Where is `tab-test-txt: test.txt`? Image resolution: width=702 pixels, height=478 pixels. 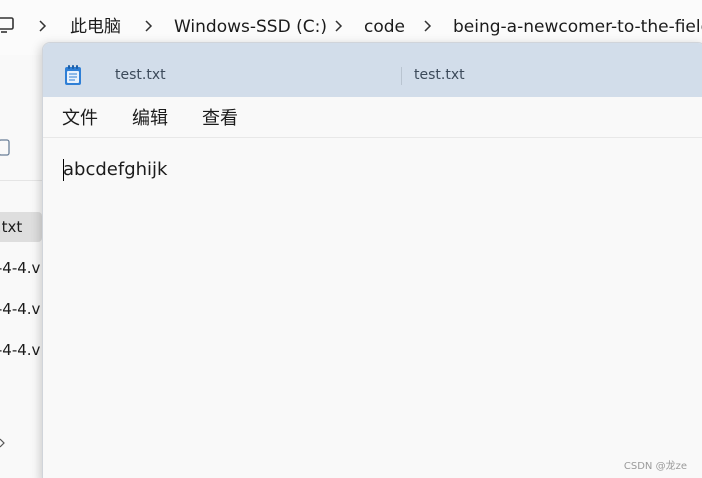 tab-test-txt: test.txt is located at coordinates (140, 75).